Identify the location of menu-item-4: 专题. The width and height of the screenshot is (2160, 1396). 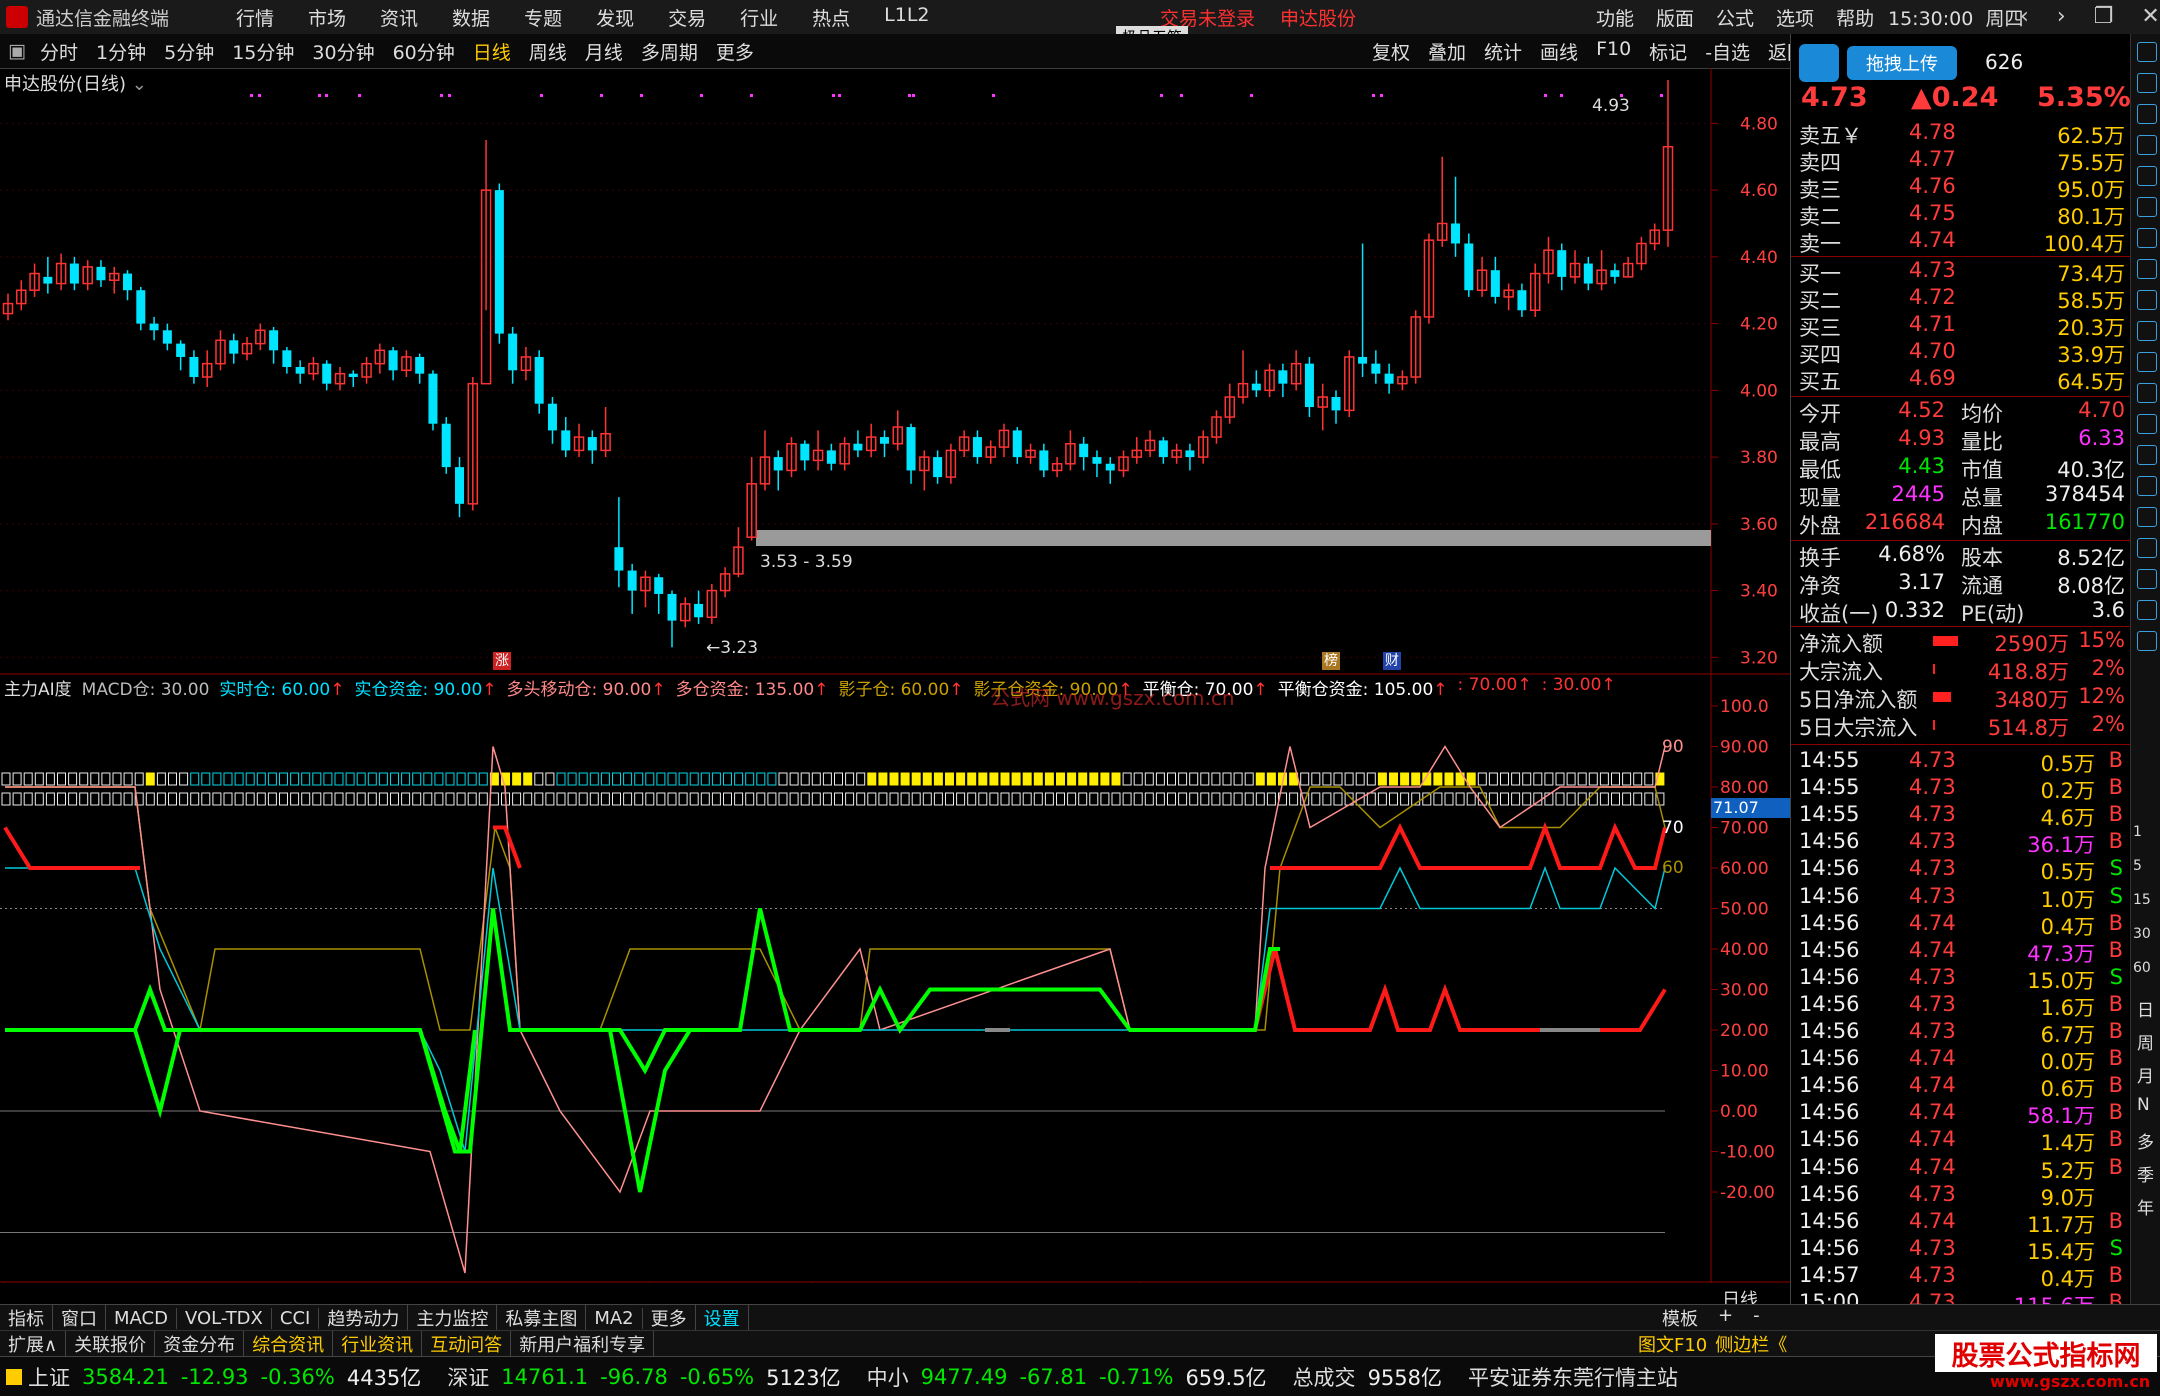
(543, 17).